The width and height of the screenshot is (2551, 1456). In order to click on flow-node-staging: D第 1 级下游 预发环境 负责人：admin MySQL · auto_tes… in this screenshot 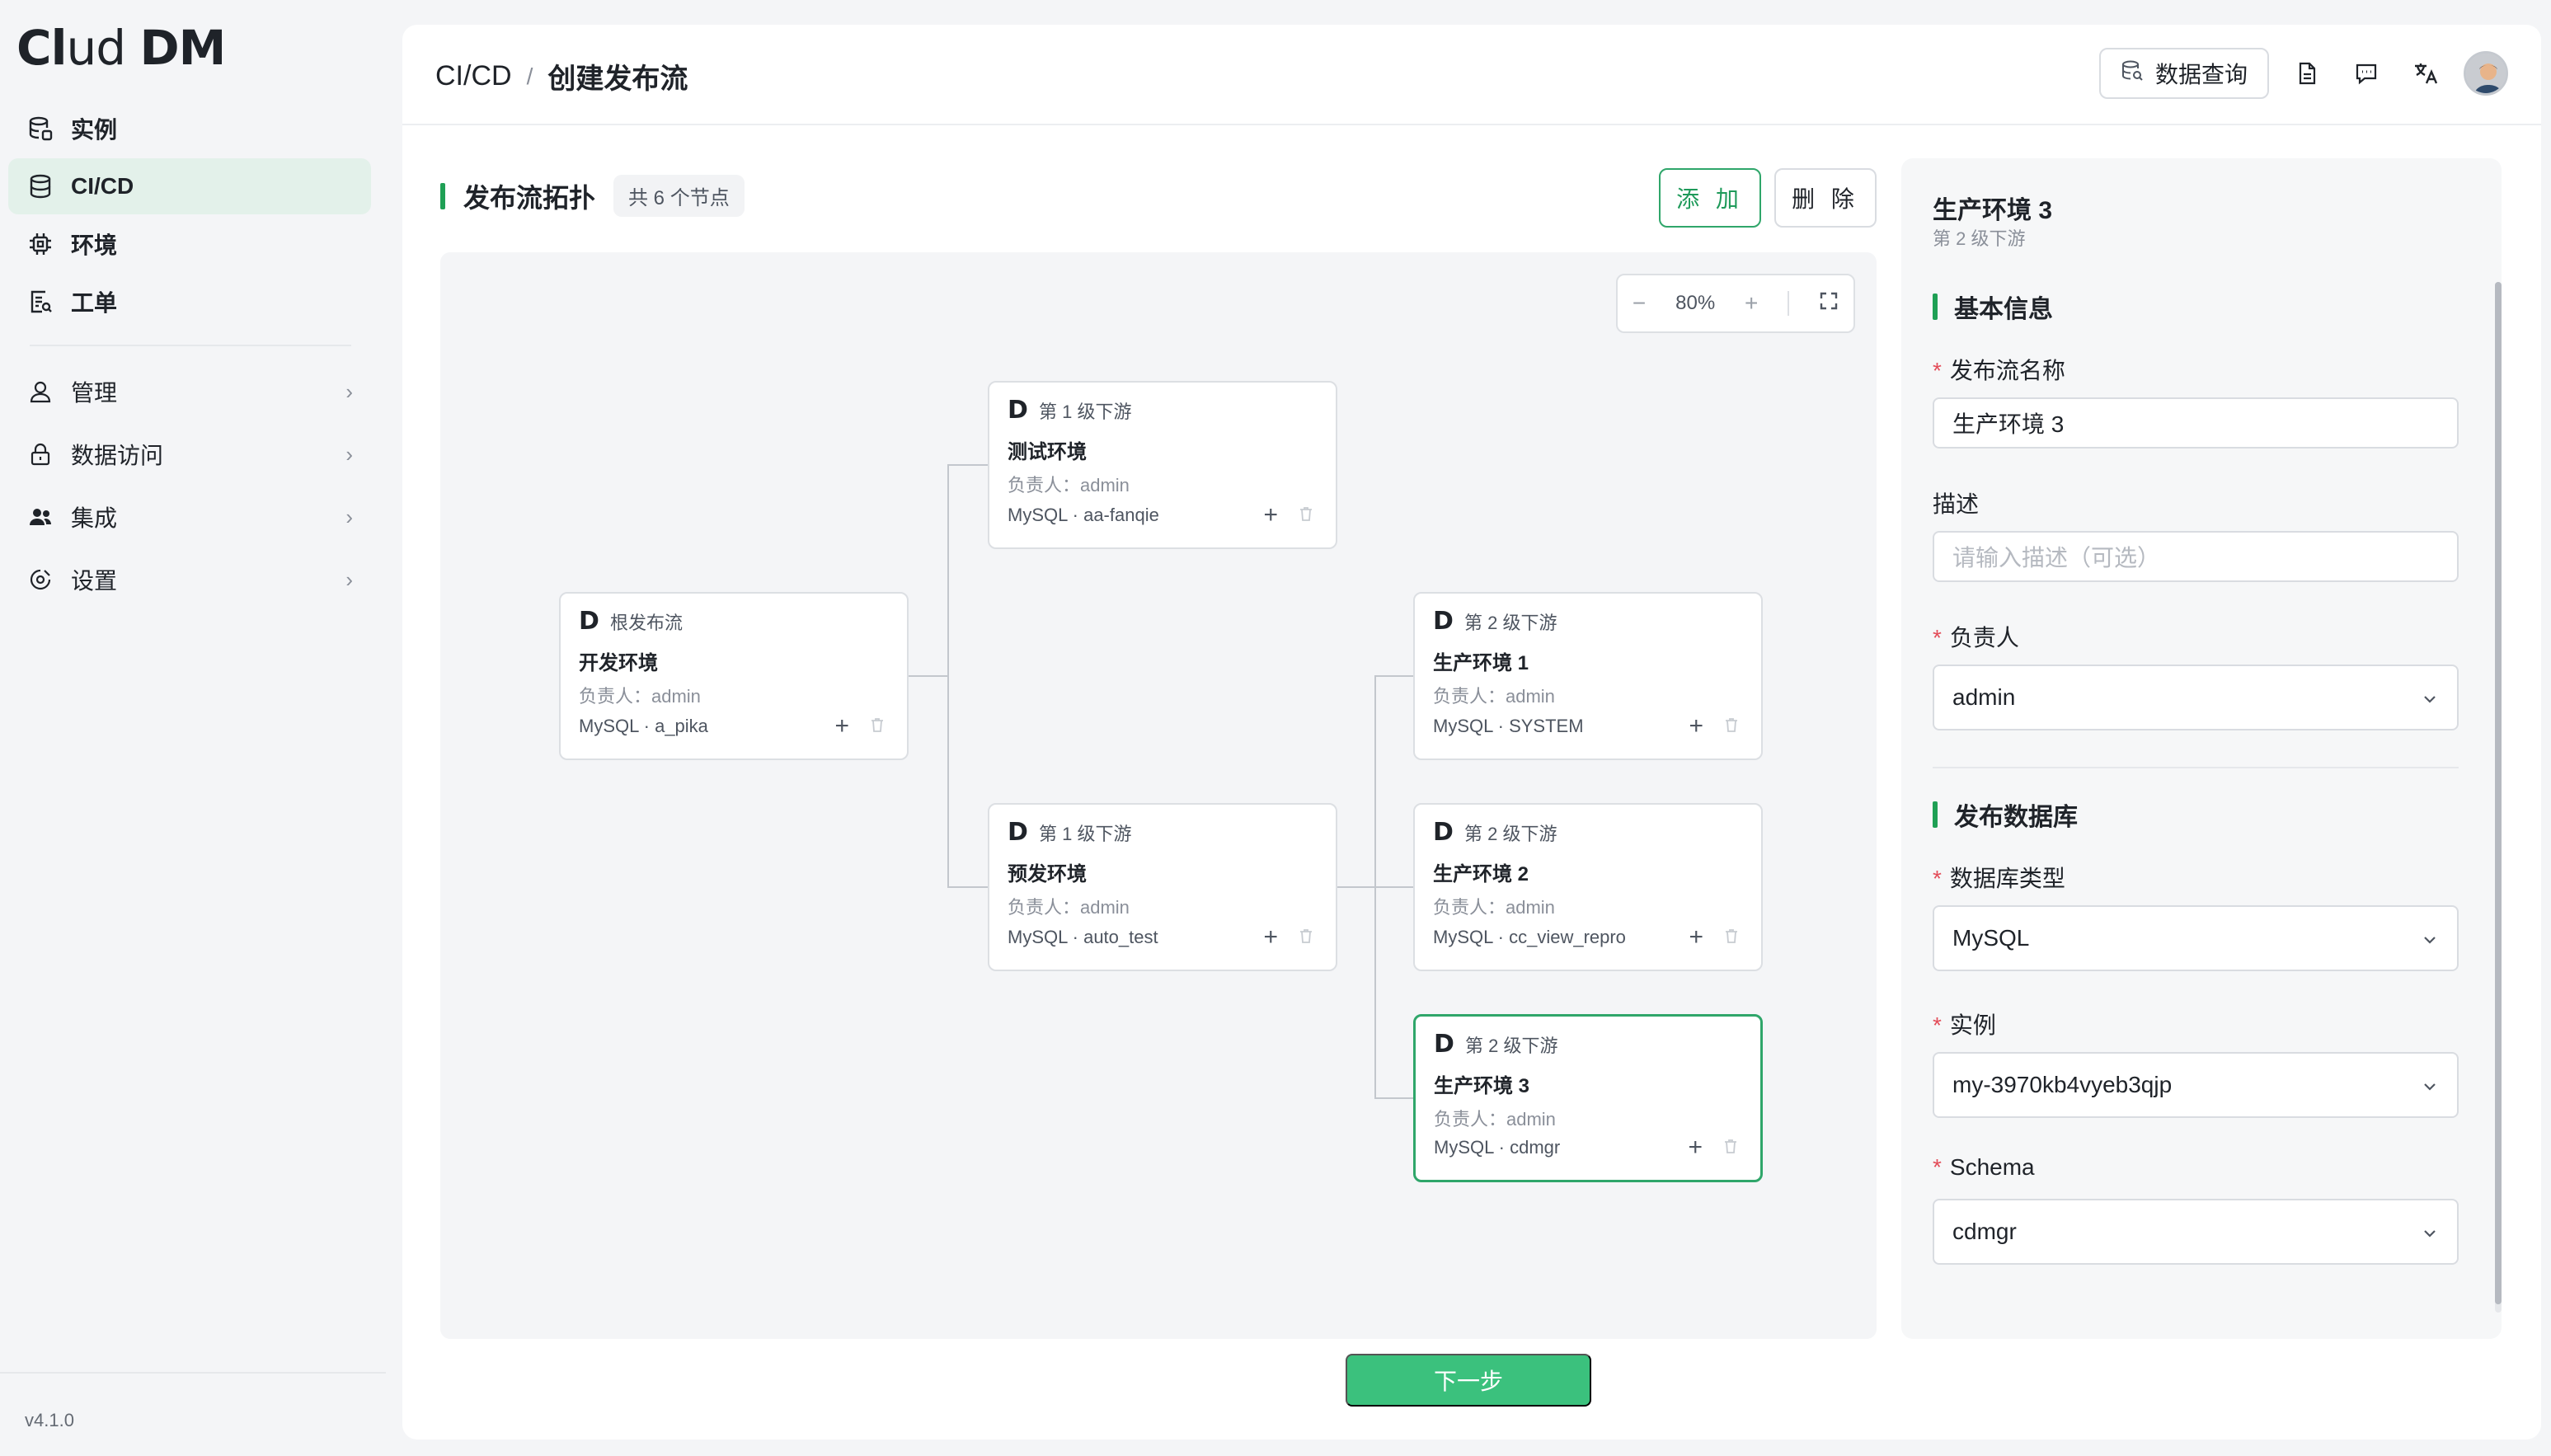, I will do `click(1162, 887)`.